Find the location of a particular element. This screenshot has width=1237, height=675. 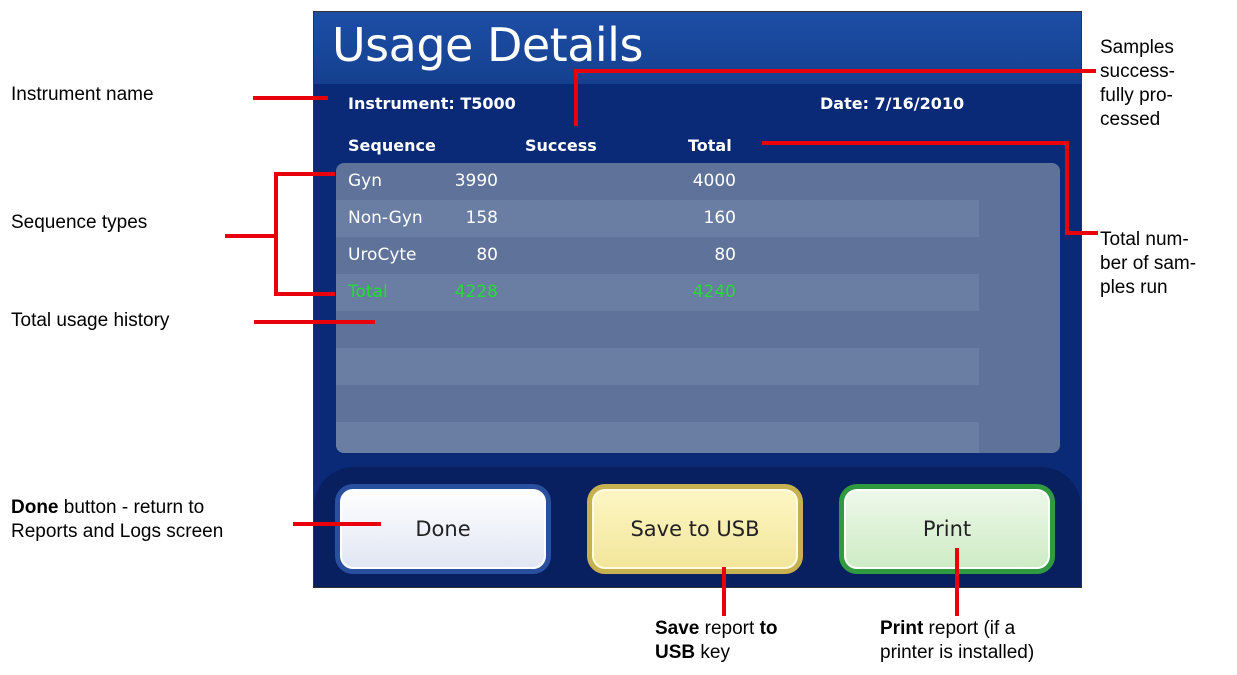

callout-save-bold-3: USB is located at coordinates (675, 652).